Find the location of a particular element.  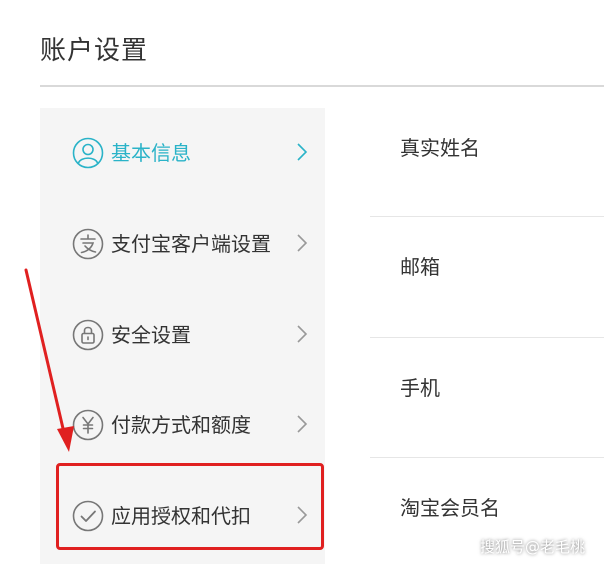

watermark: 搜狐号@老毛桃 is located at coordinates (533, 547).